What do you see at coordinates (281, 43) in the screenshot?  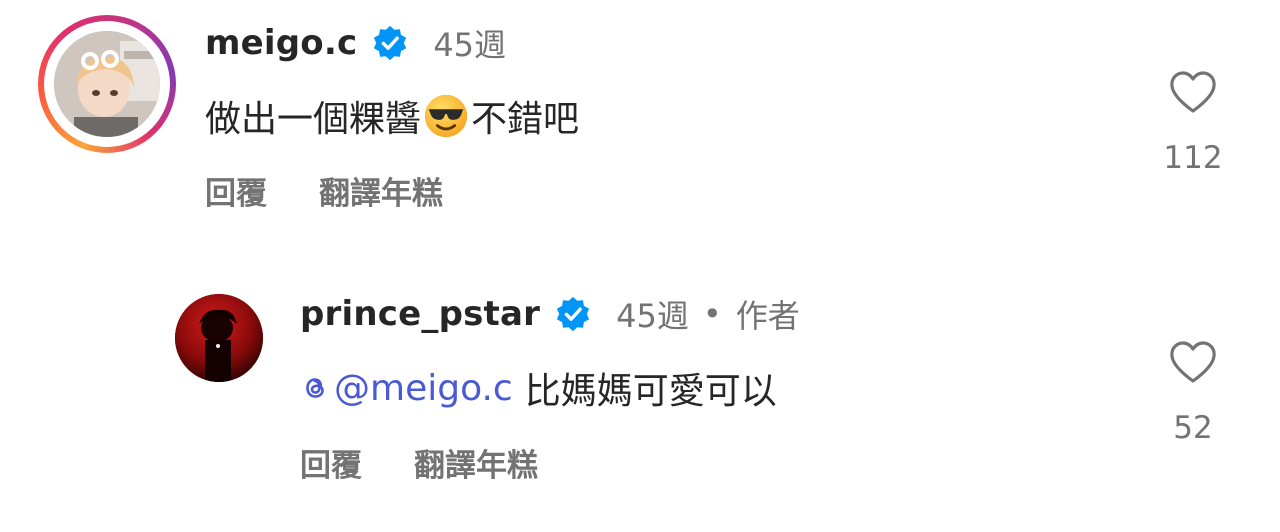 I see `username: meigo.c` at bounding box center [281, 43].